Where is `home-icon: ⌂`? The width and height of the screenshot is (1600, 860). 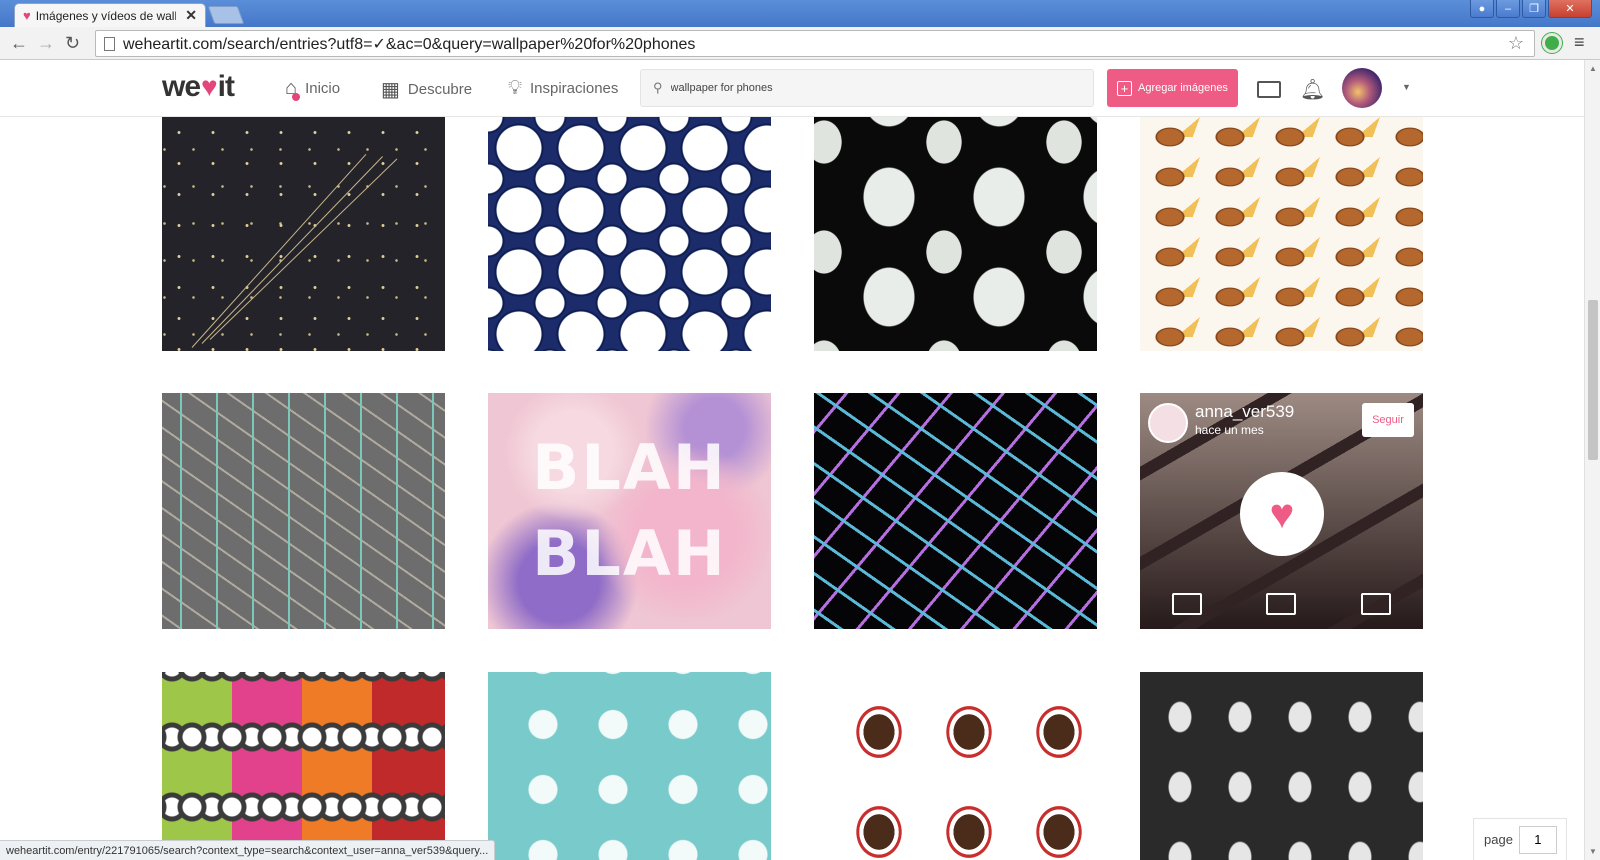
home-icon: ⌂ is located at coordinates (293, 89).